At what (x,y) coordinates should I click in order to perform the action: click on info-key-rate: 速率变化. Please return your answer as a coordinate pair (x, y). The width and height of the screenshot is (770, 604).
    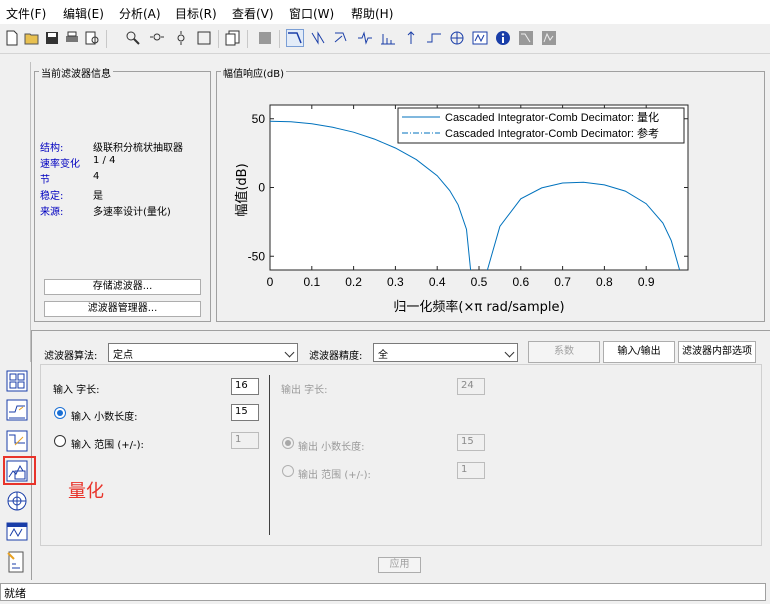
    Looking at the image, I should click on (60, 164).